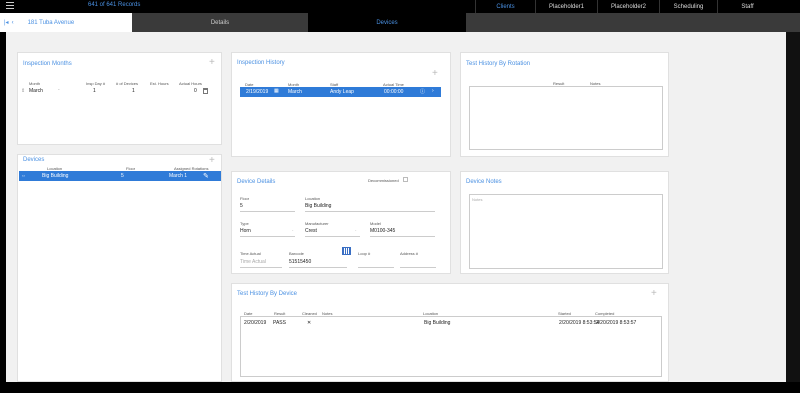 The height and width of the screenshot is (393, 800). What do you see at coordinates (206, 176) in the screenshot?
I see `edit-pencil-icon: ✎` at bounding box center [206, 176].